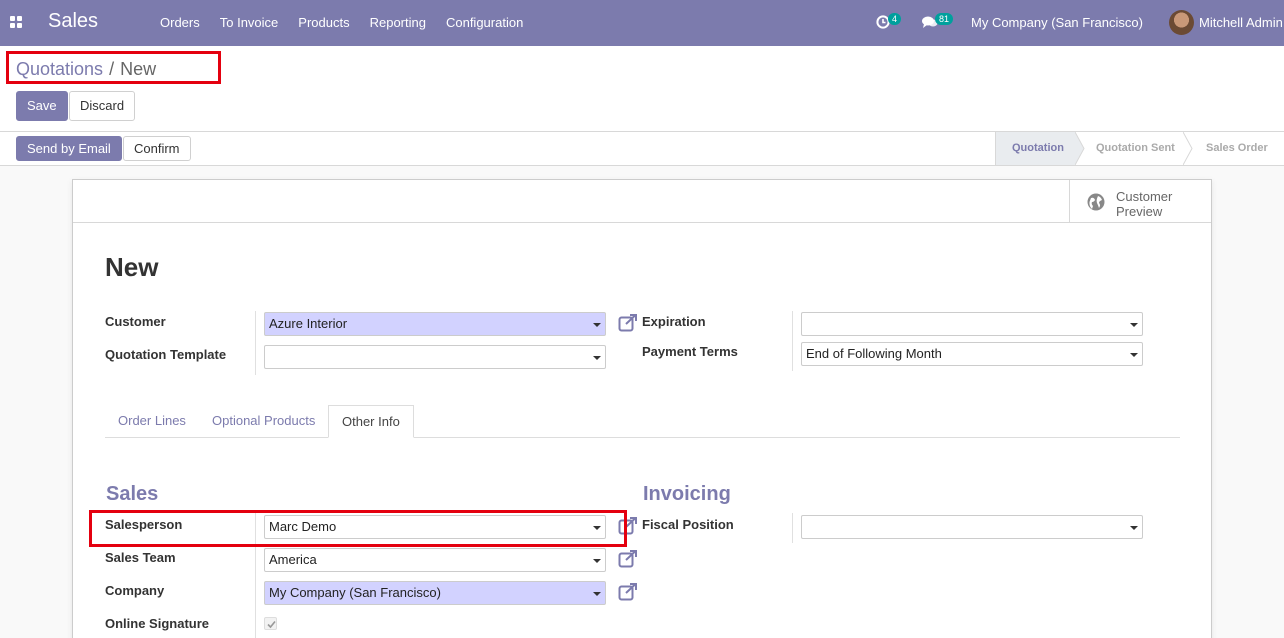  What do you see at coordinates (435, 560) in the screenshot?
I see `sales-team-field: America` at bounding box center [435, 560].